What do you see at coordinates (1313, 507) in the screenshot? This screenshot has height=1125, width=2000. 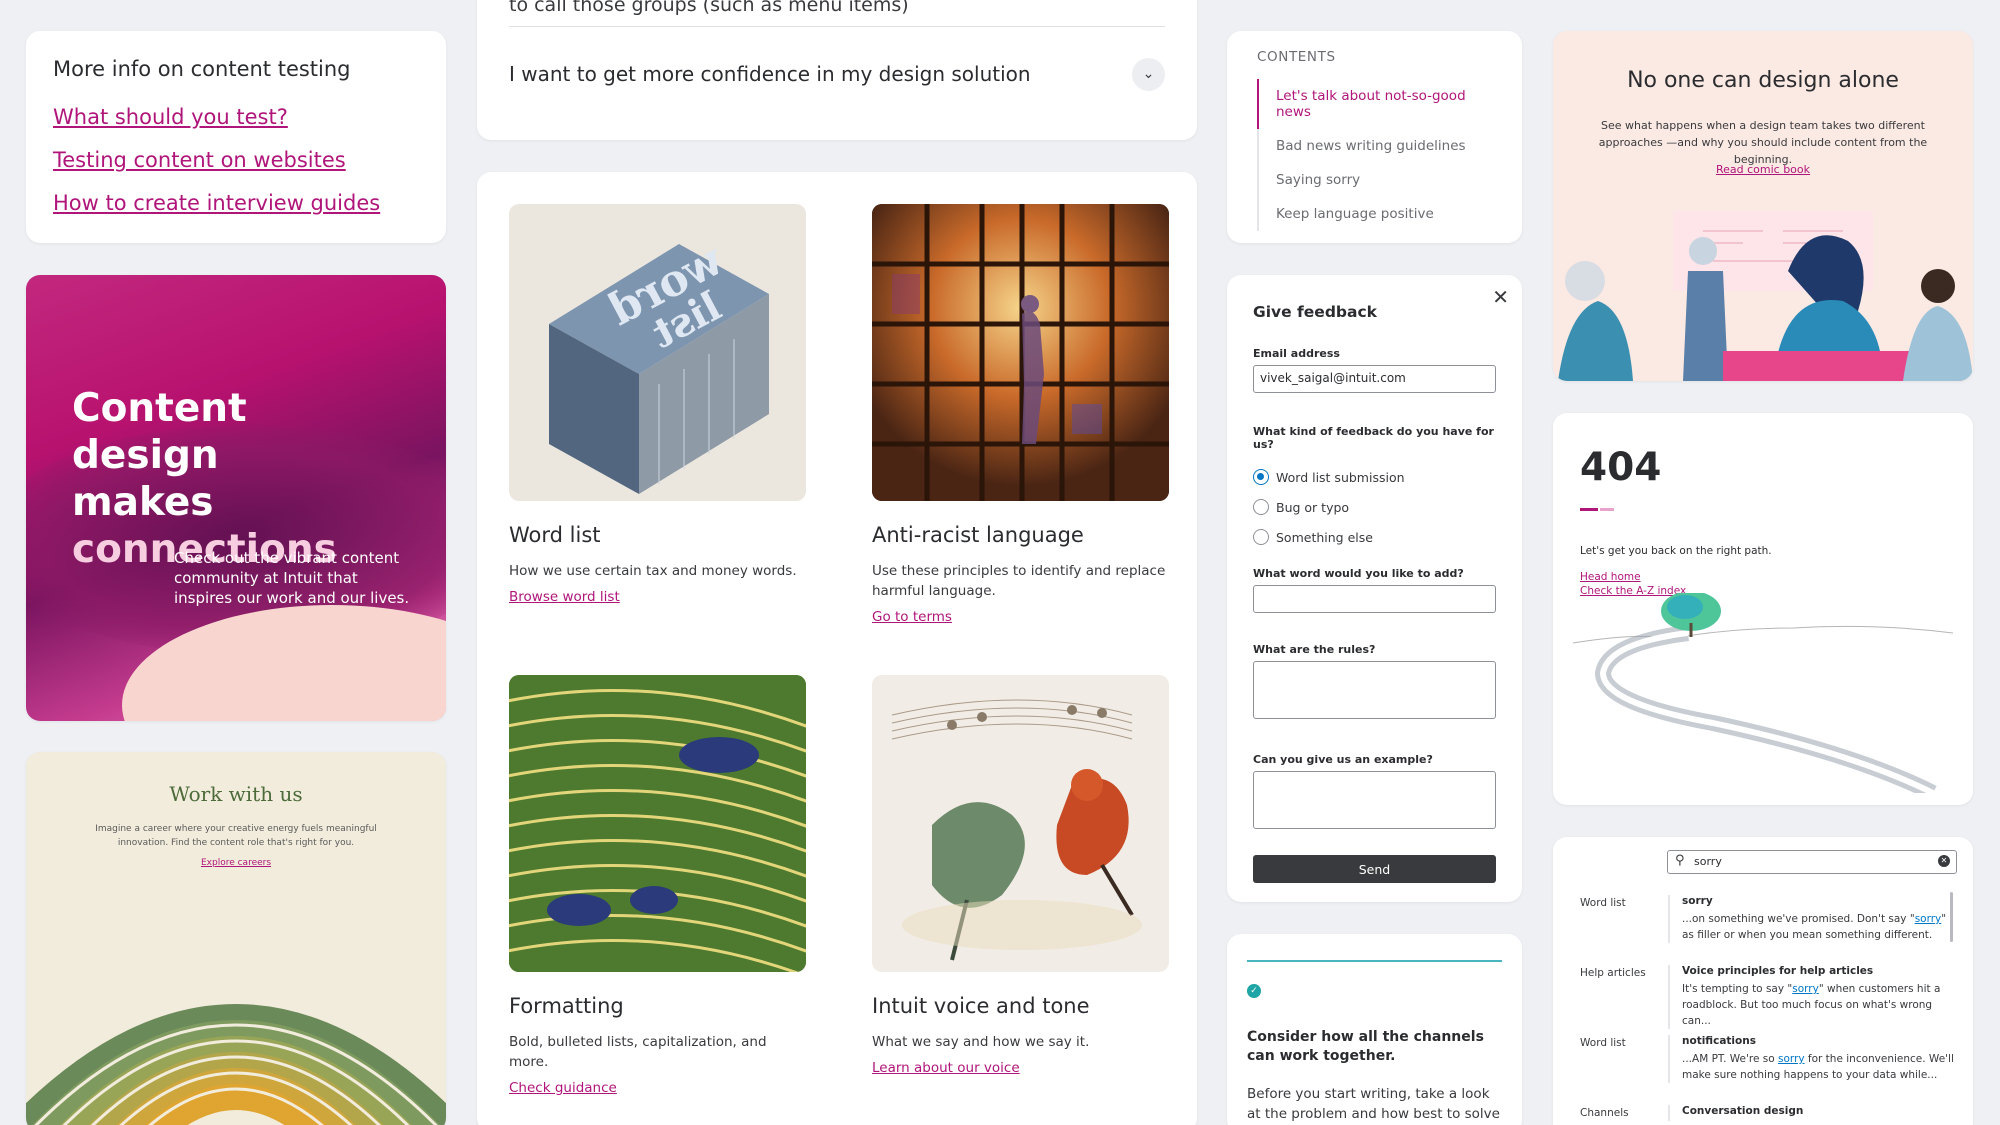 I see `radio-label: Bug or typo` at bounding box center [1313, 507].